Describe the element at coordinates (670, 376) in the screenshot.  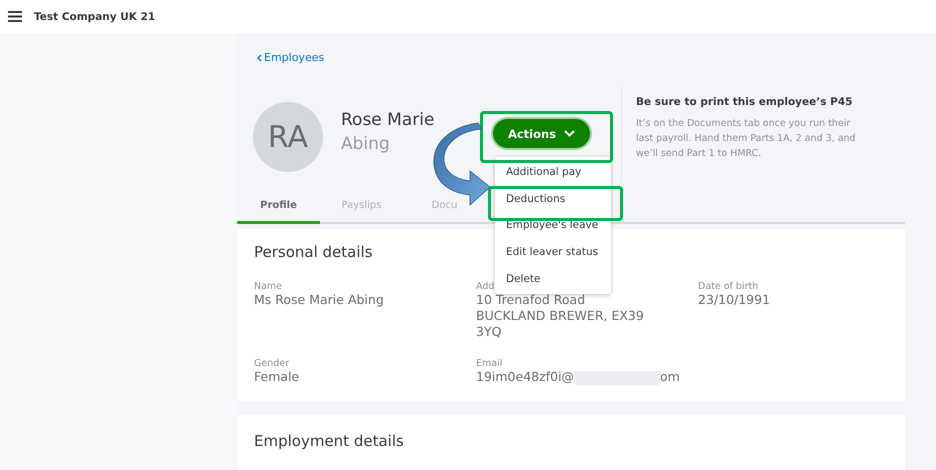
I see `field-value: om` at that location.